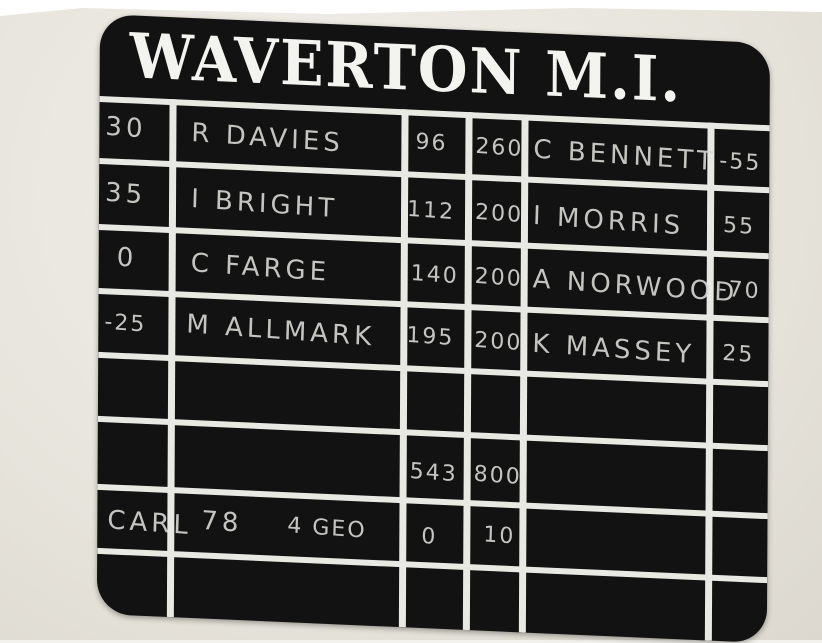  What do you see at coordinates (499, 214) in the screenshot?
I see `row-2-score-right: 200` at bounding box center [499, 214].